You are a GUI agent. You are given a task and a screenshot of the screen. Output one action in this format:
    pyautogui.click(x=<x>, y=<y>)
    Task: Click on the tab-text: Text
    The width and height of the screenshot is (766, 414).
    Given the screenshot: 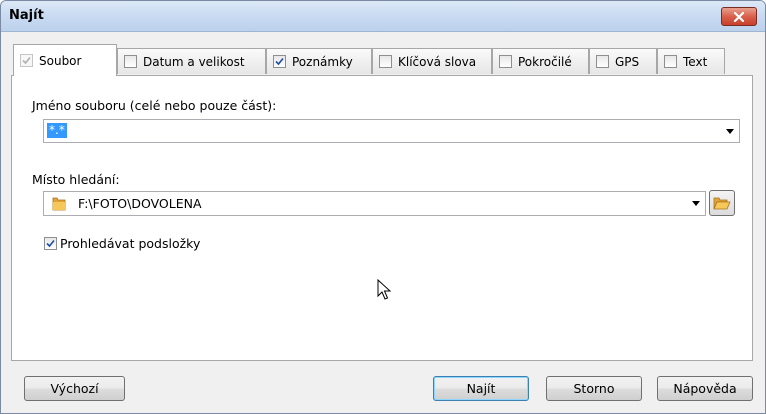 What is the action you would take?
    pyautogui.click(x=691, y=61)
    